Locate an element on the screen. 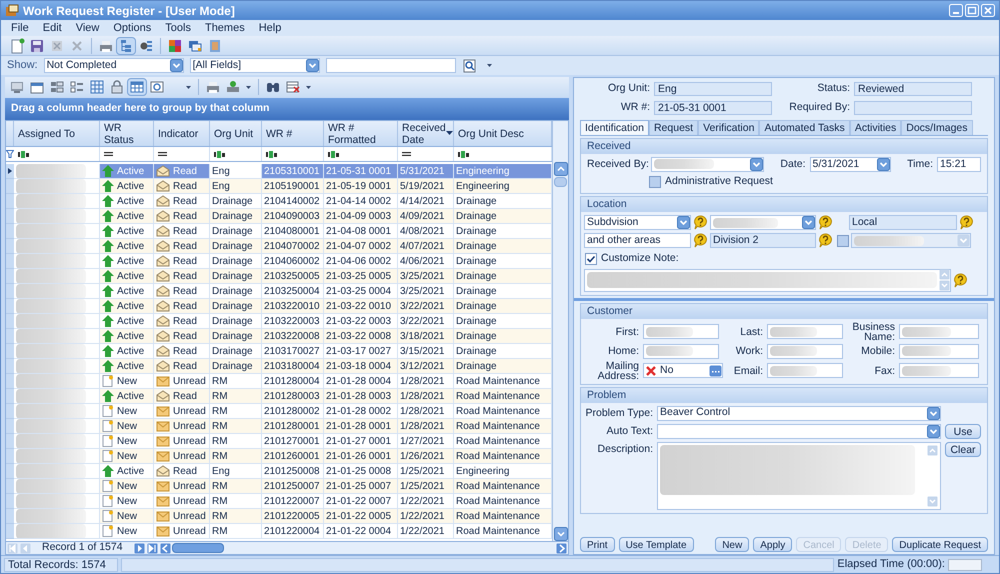 Image resolution: width=1000 pixels, height=574 pixels. filter-icon is located at coordinates (10, 154).